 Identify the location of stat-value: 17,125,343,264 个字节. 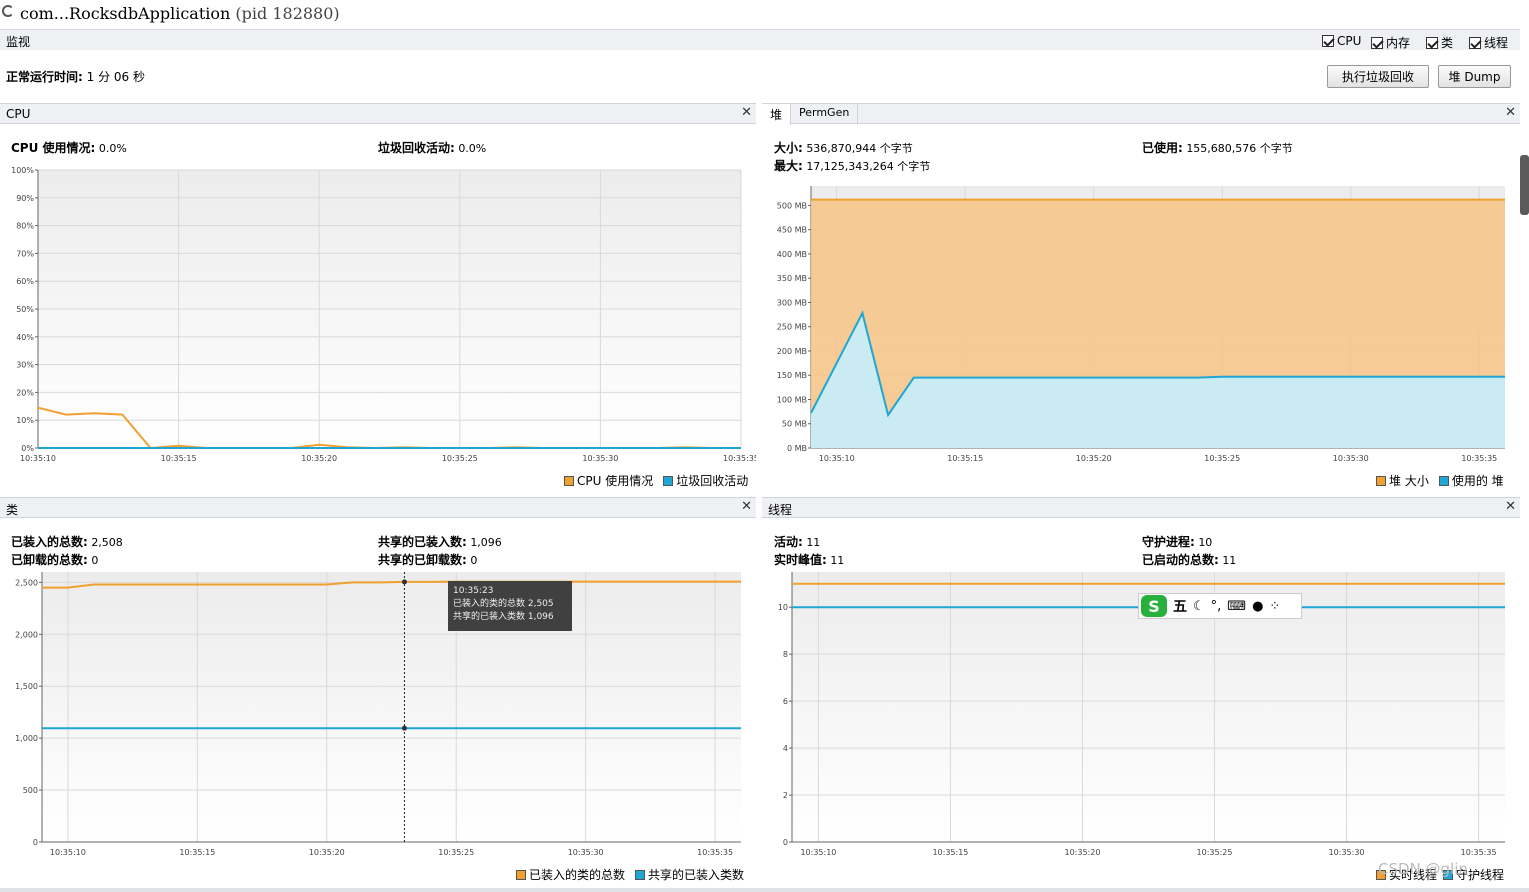
(868, 166).